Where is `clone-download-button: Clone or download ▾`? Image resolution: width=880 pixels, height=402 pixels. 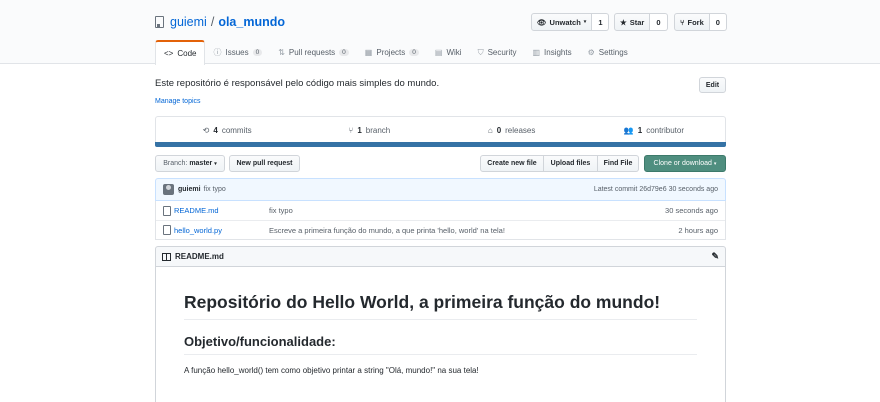
clone-download-button: Clone or download ▾ is located at coordinates (685, 163).